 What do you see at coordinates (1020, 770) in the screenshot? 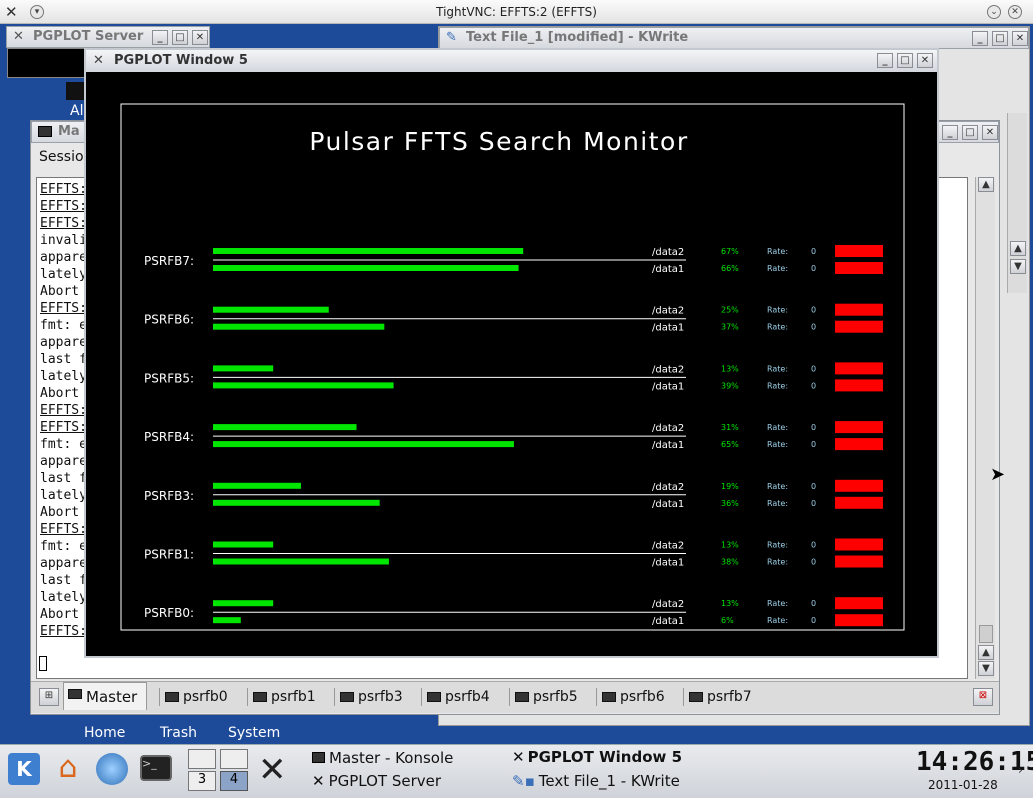
I see `chevron-right-icon: ›` at bounding box center [1020, 770].